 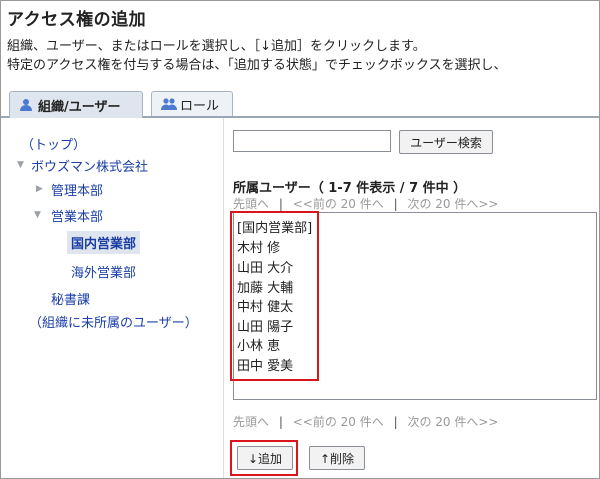 I want to click on pager-top: 先頭へ | <<前の 20 件へ | 次の 20 件へ>>, so click(x=368, y=203).